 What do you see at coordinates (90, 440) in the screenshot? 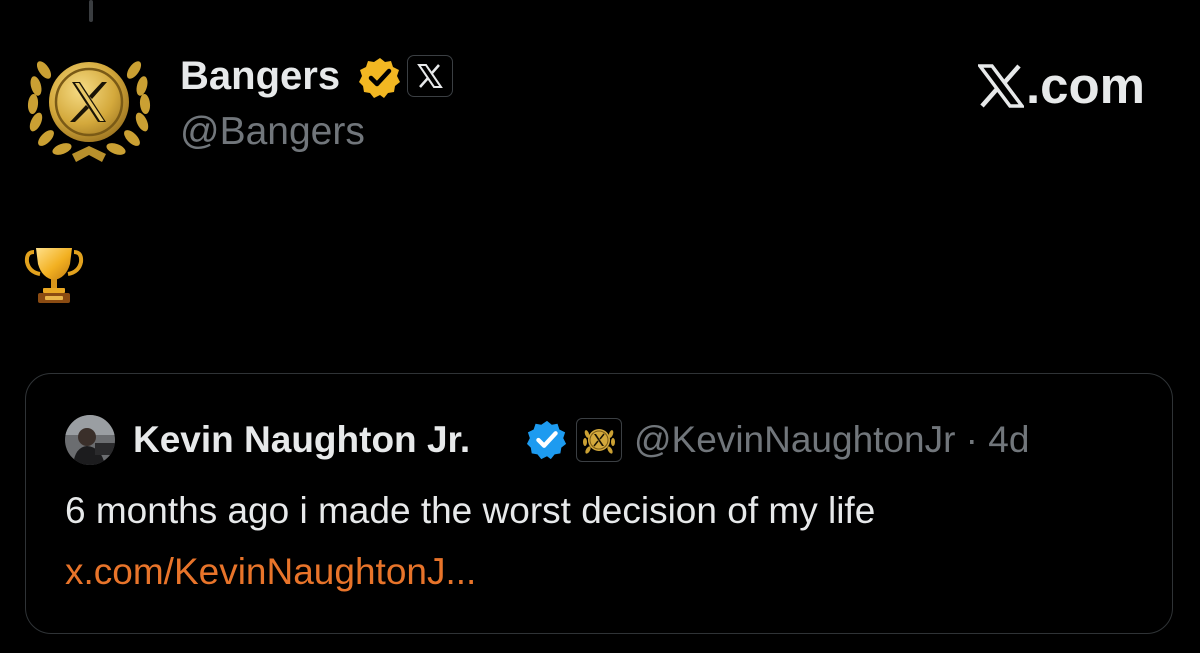
I see `quote-author-avatar` at bounding box center [90, 440].